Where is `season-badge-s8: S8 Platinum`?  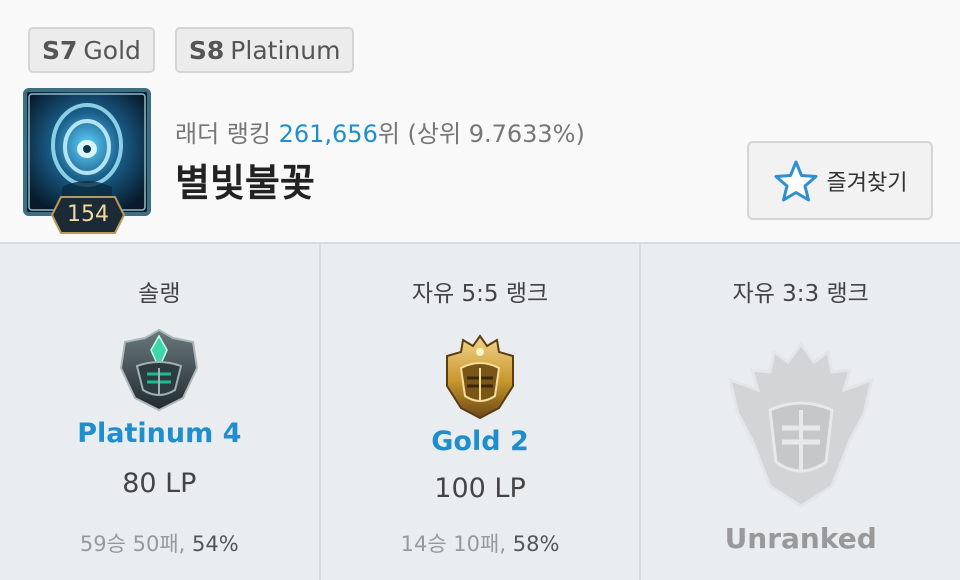
season-badge-s8: S8 Platinum is located at coordinates (264, 50).